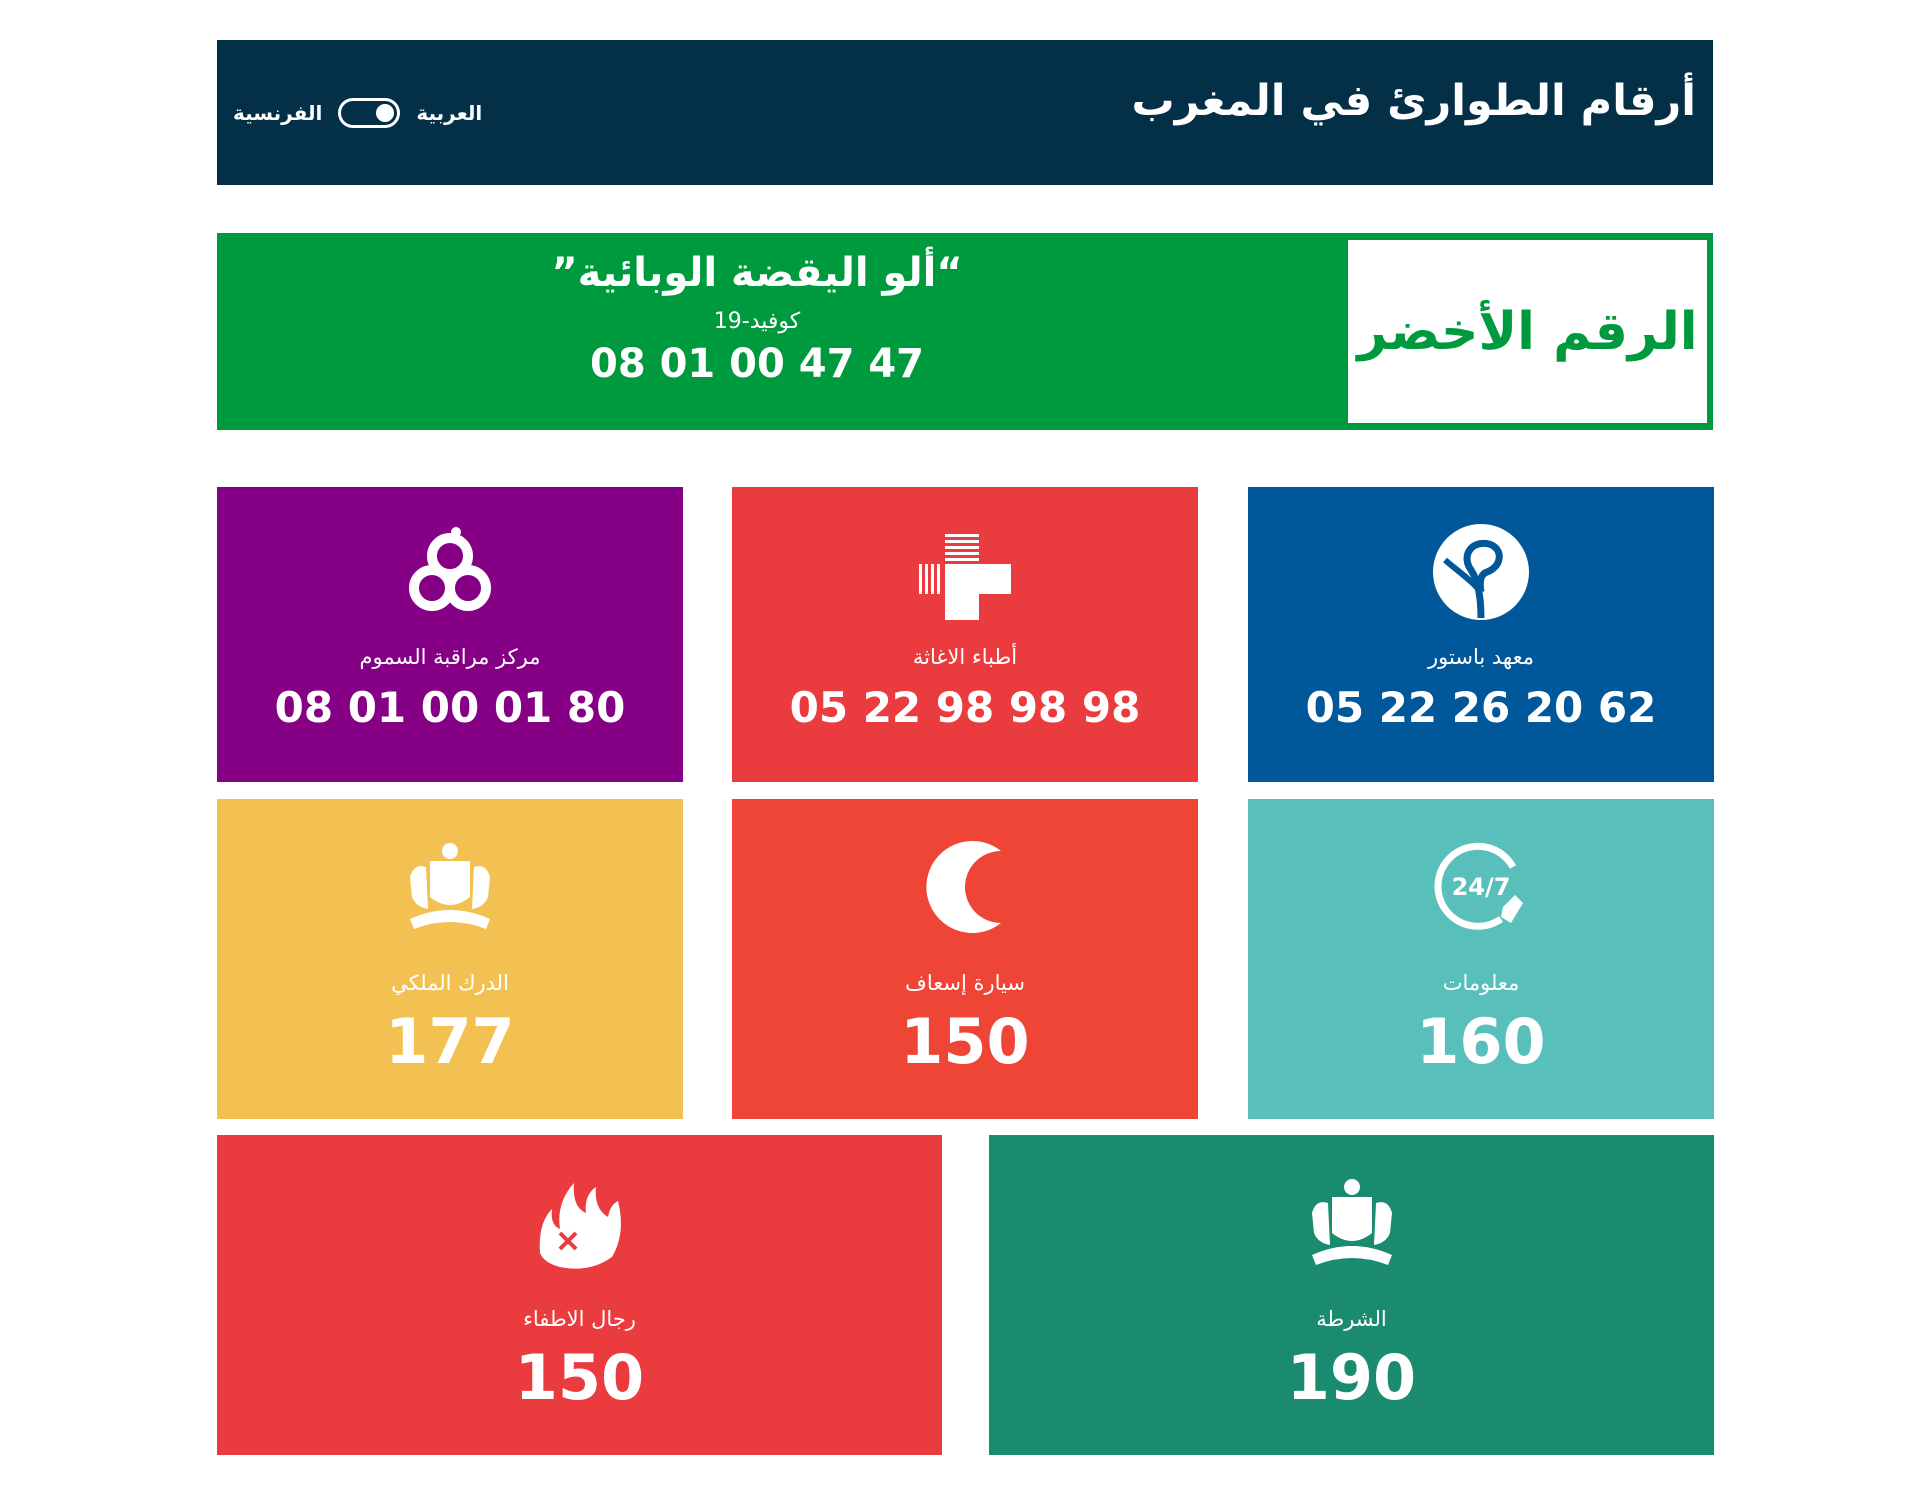 The image size is (1920, 1486). Describe the element at coordinates (965, 657) in the screenshot. I see `card-urgence-label: أطباء الاغاثة` at that location.